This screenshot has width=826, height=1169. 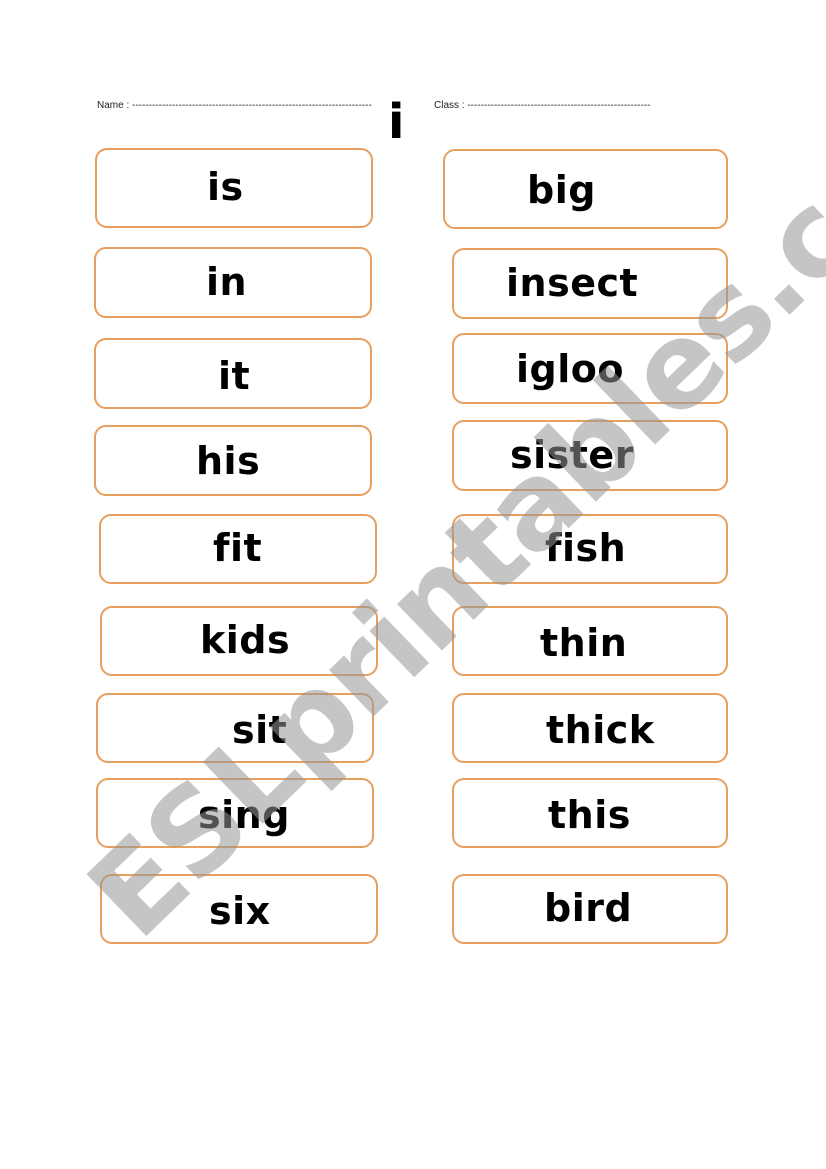 I want to click on word-label: sing, so click(x=244, y=815).